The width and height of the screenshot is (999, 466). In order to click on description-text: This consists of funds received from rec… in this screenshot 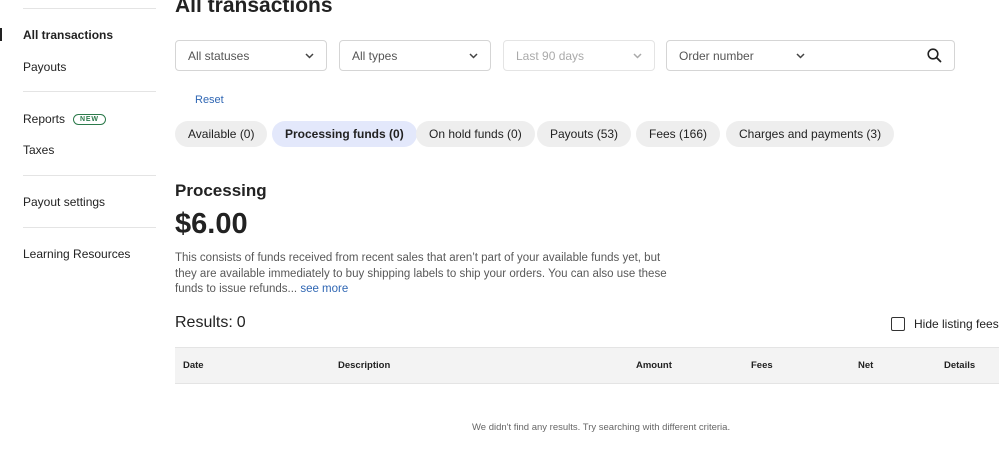, I will do `click(421, 273)`.